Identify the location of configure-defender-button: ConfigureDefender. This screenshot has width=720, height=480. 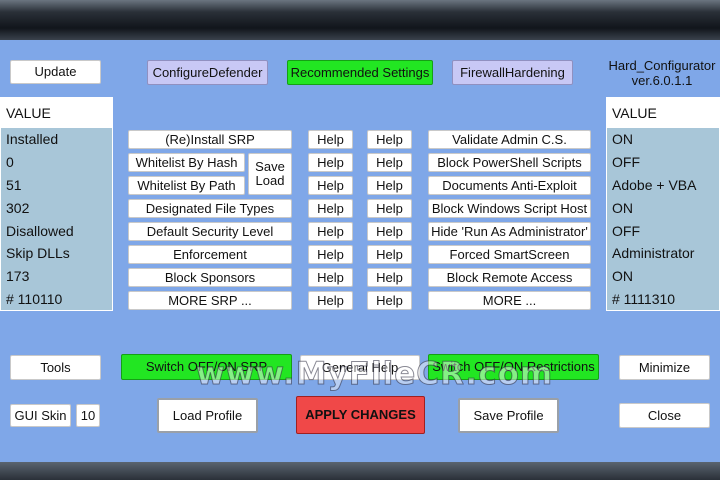
(207, 72).